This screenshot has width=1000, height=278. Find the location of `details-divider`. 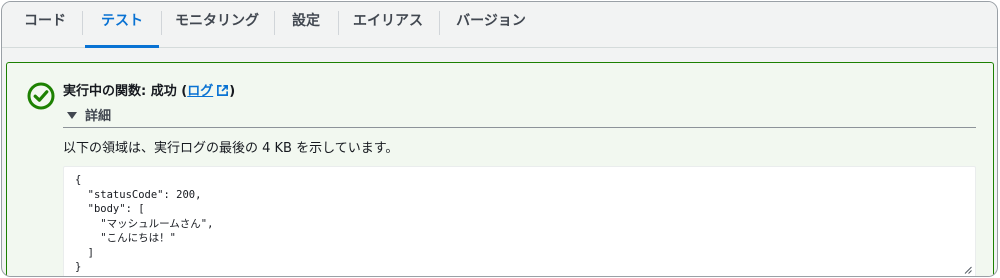

details-divider is located at coordinates (519, 127).